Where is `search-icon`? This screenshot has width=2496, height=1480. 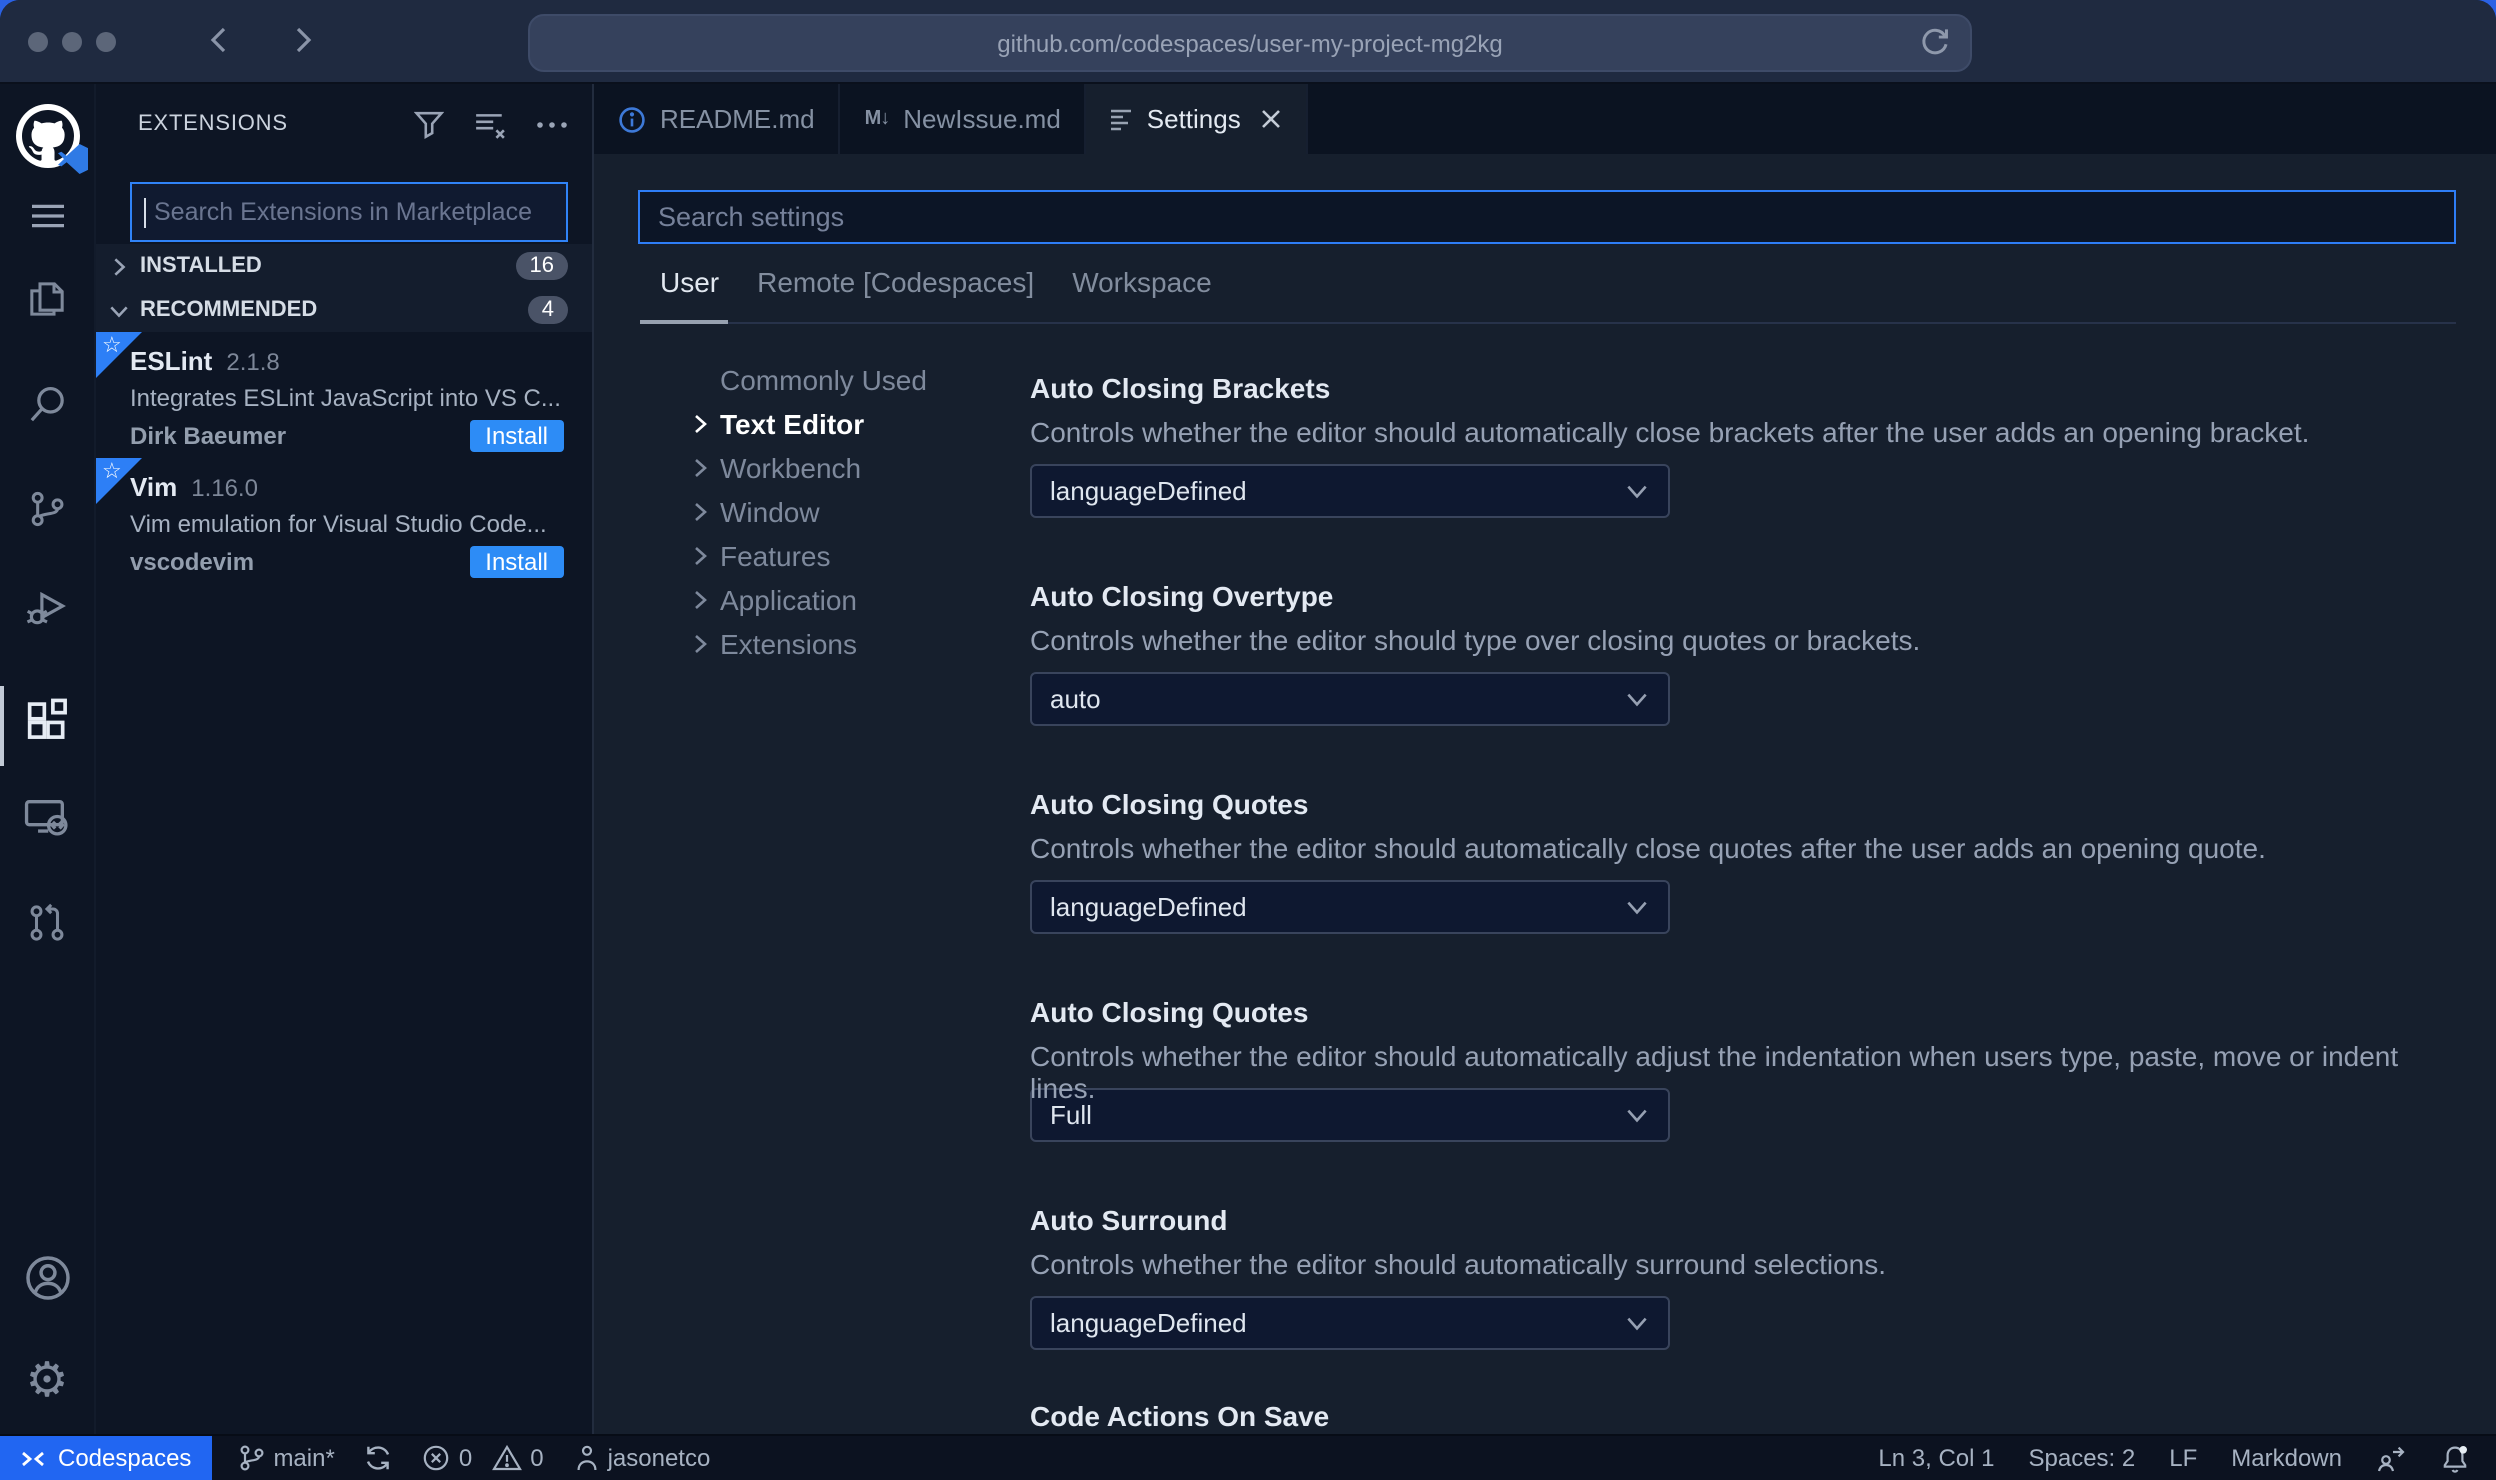
search-icon is located at coordinates (47, 404).